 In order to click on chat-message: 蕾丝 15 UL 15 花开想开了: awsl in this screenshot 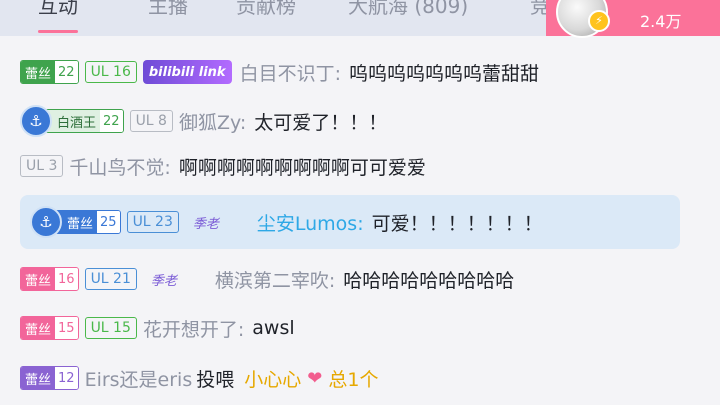, I will do `click(157, 328)`.